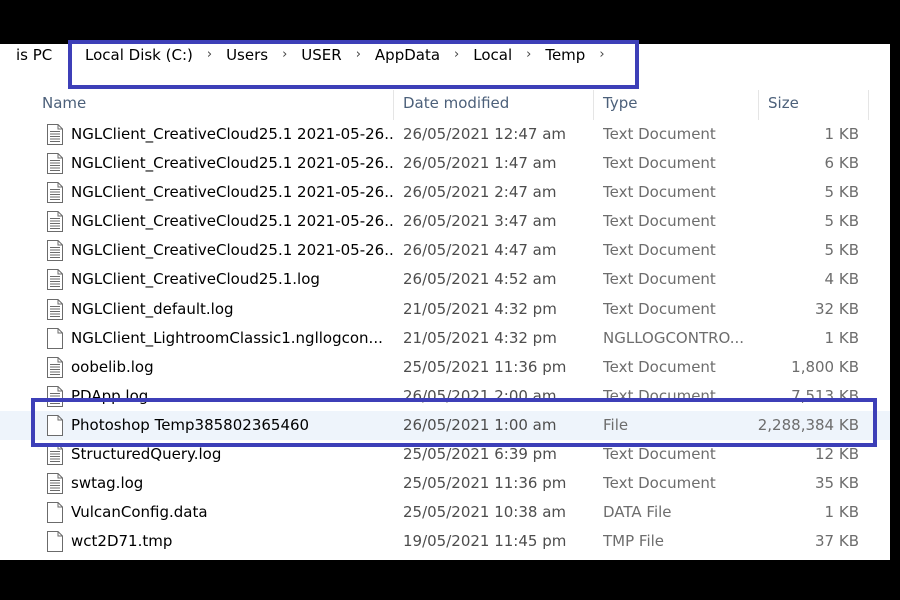 The image size is (900, 600). Describe the element at coordinates (485, 541) in the screenshot. I see `file-date-modified: 19/05/2021 11:45 pm` at that location.